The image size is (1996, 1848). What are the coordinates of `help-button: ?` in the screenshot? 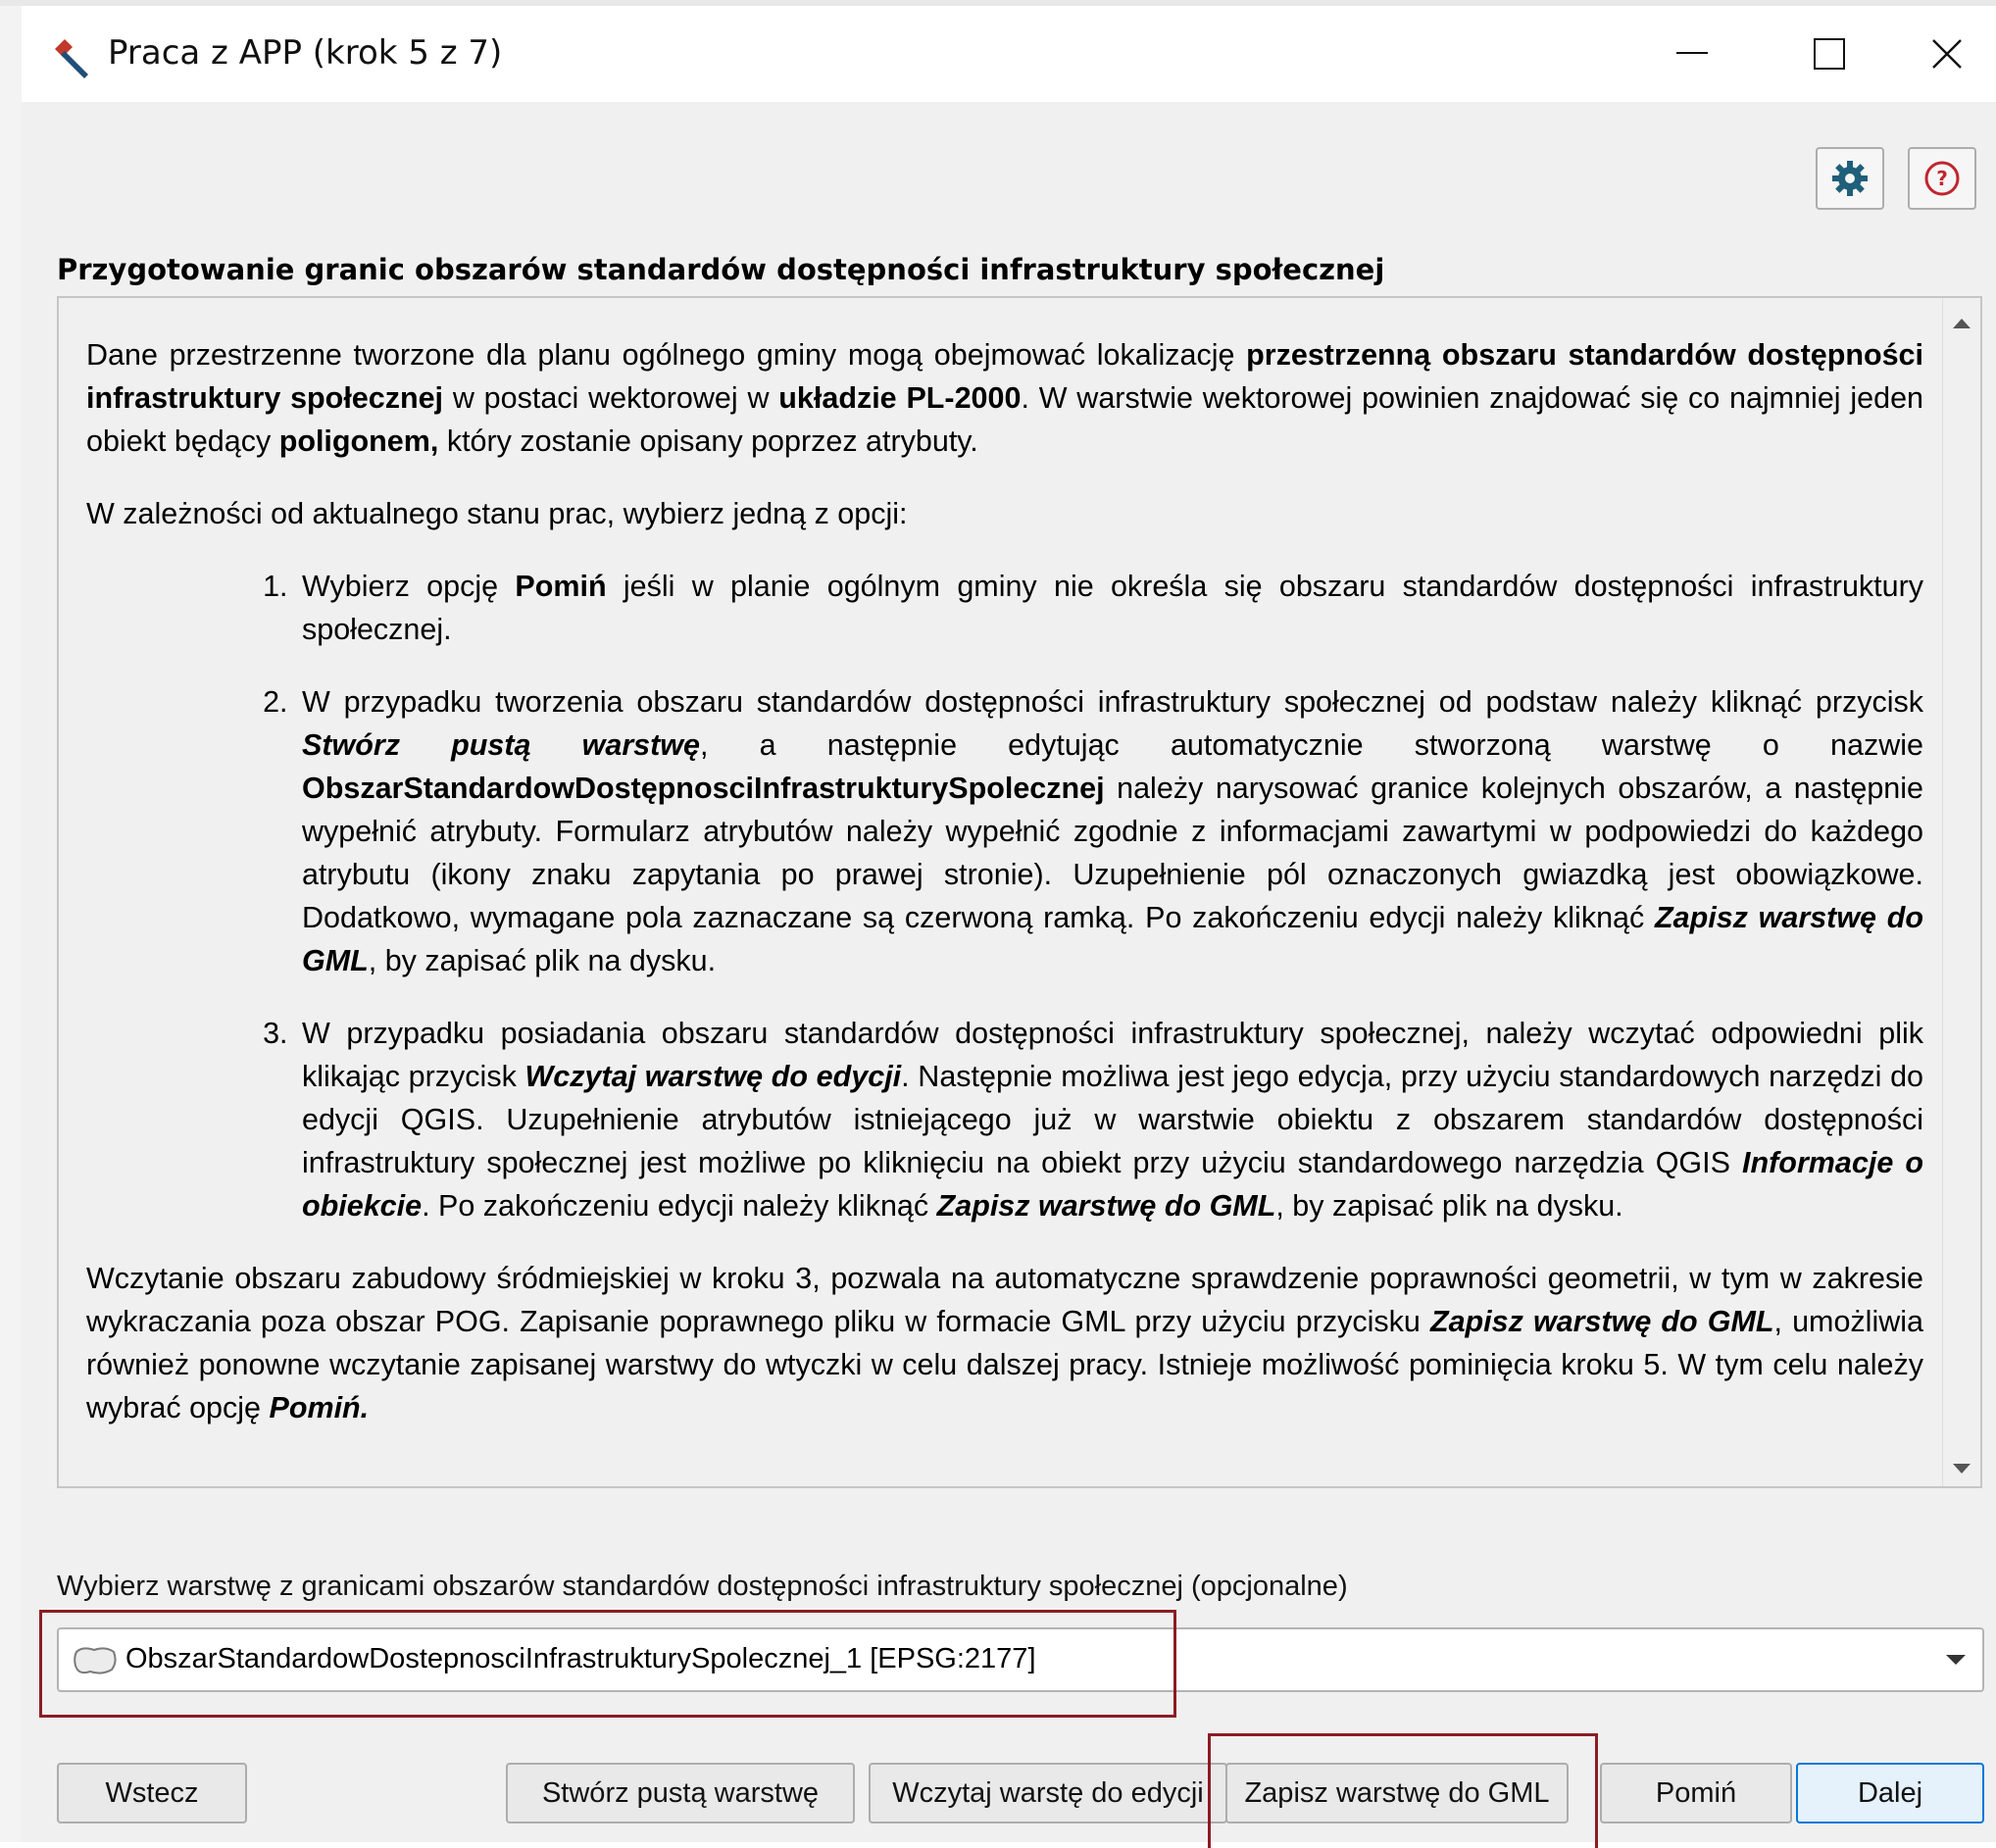 It's located at (1942, 178).